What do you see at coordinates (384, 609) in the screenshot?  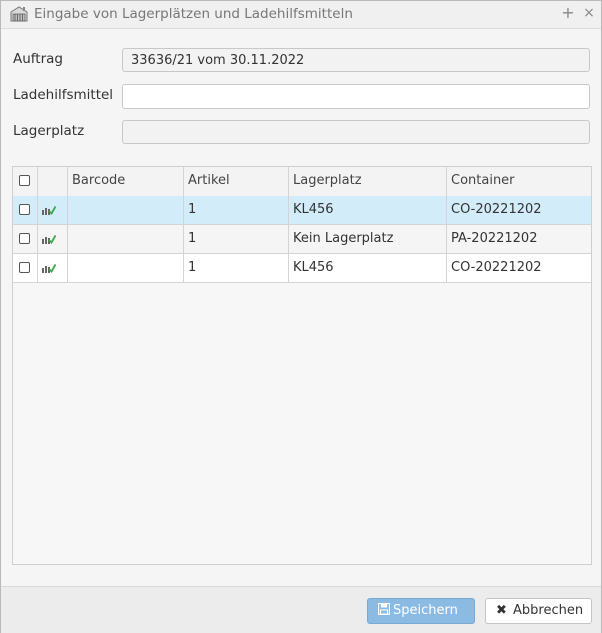 I see `floppy-disk-icon` at bounding box center [384, 609].